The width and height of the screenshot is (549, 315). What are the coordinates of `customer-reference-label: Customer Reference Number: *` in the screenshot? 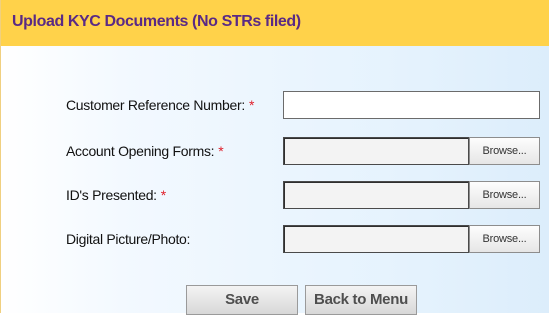 It's located at (160, 105).